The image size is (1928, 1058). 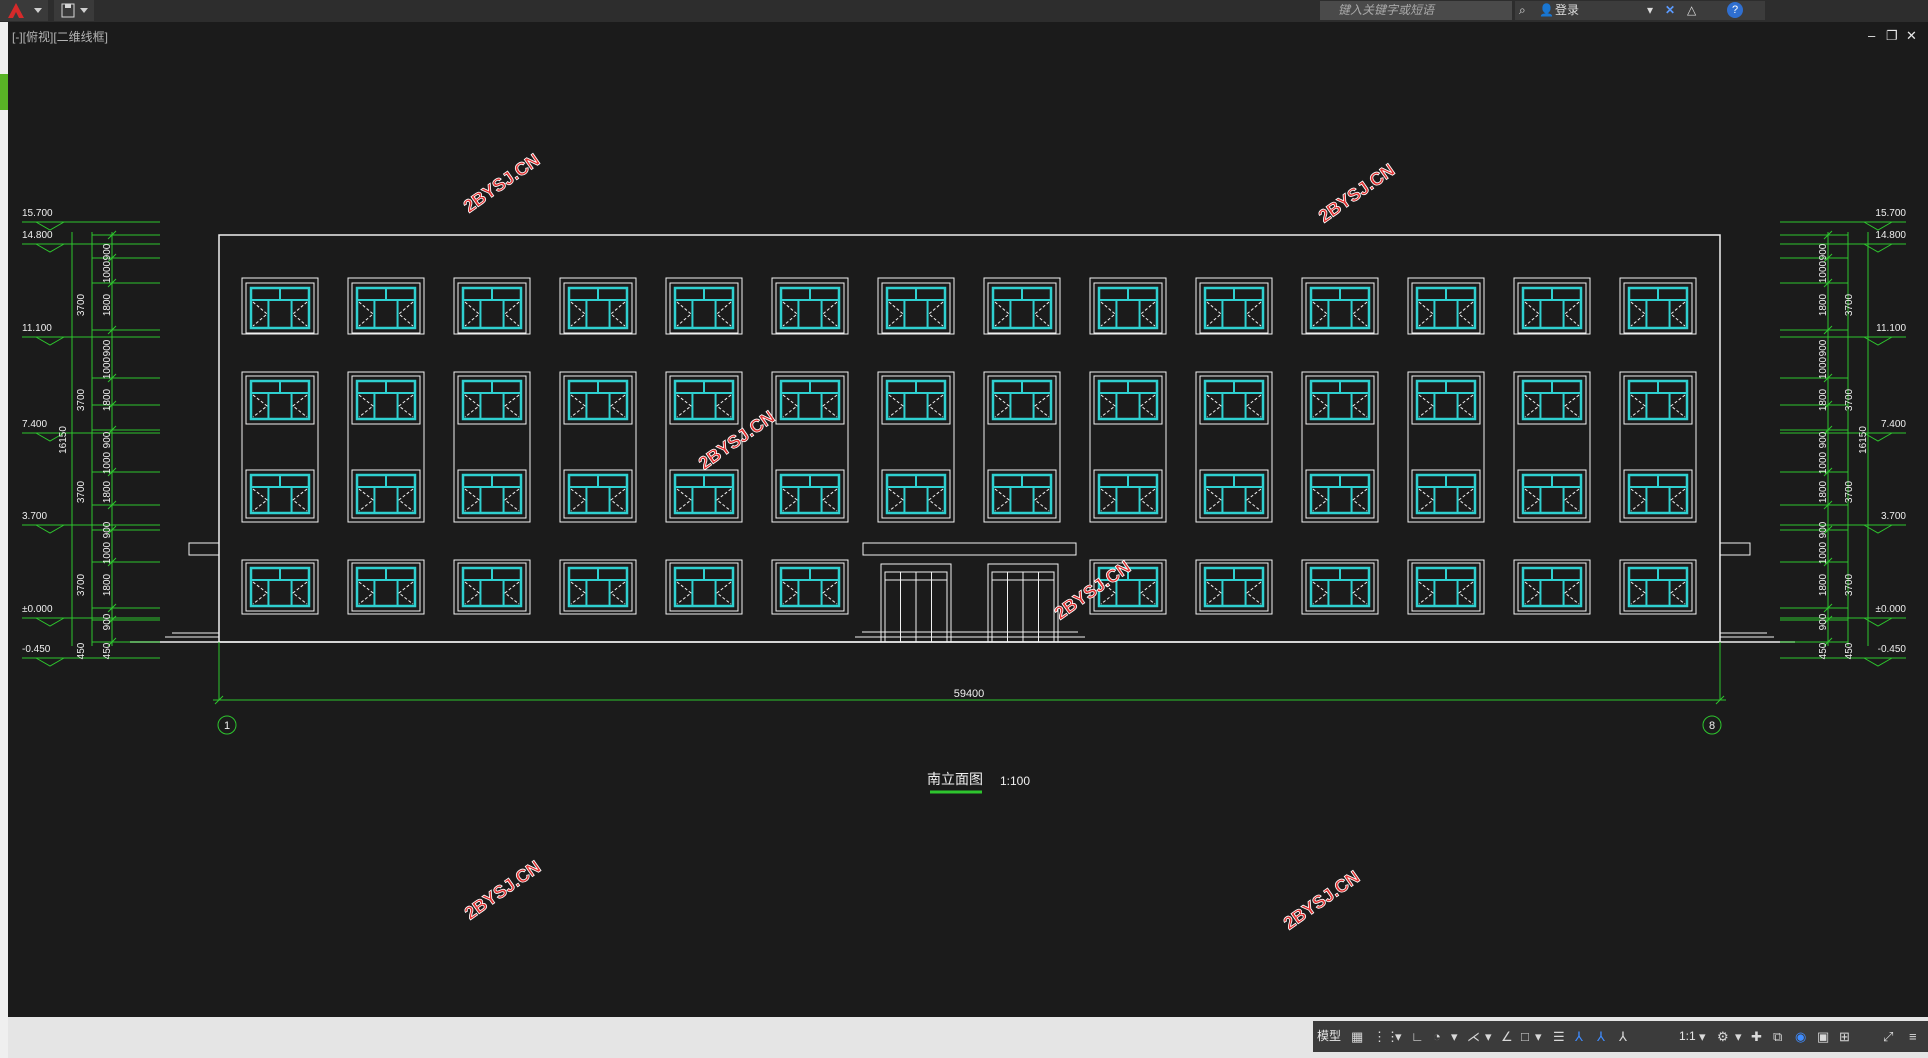 What do you see at coordinates (1329, 1036) in the screenshot?
I see `model-space-button: 模型` at bounding box center [1329, 1036].